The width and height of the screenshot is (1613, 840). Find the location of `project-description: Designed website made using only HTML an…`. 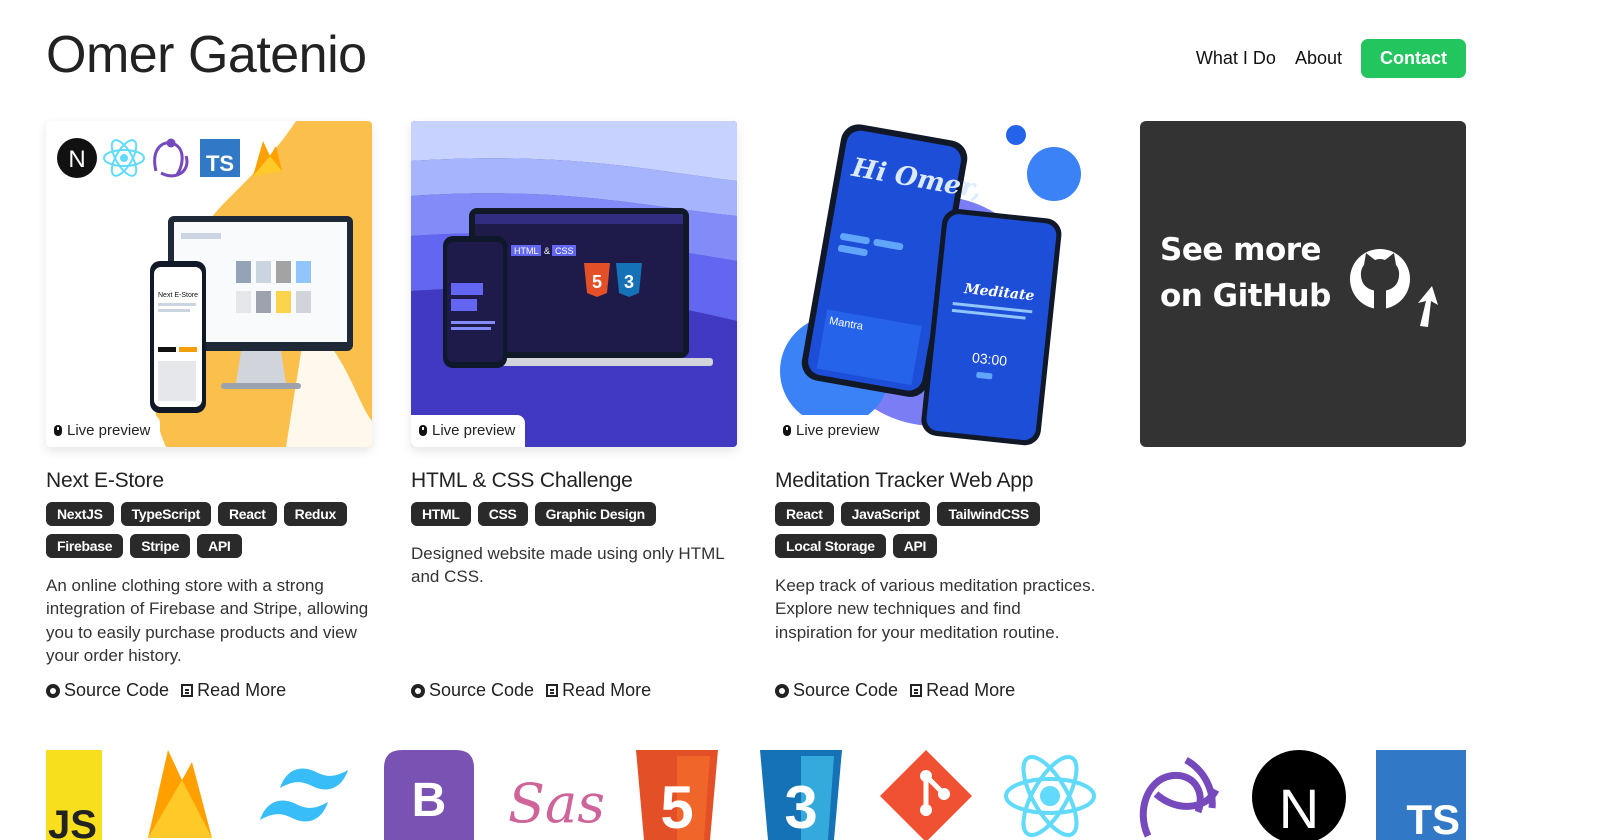

project-description: Designed website made using only HTML an… is located at coordinates (568, 565).